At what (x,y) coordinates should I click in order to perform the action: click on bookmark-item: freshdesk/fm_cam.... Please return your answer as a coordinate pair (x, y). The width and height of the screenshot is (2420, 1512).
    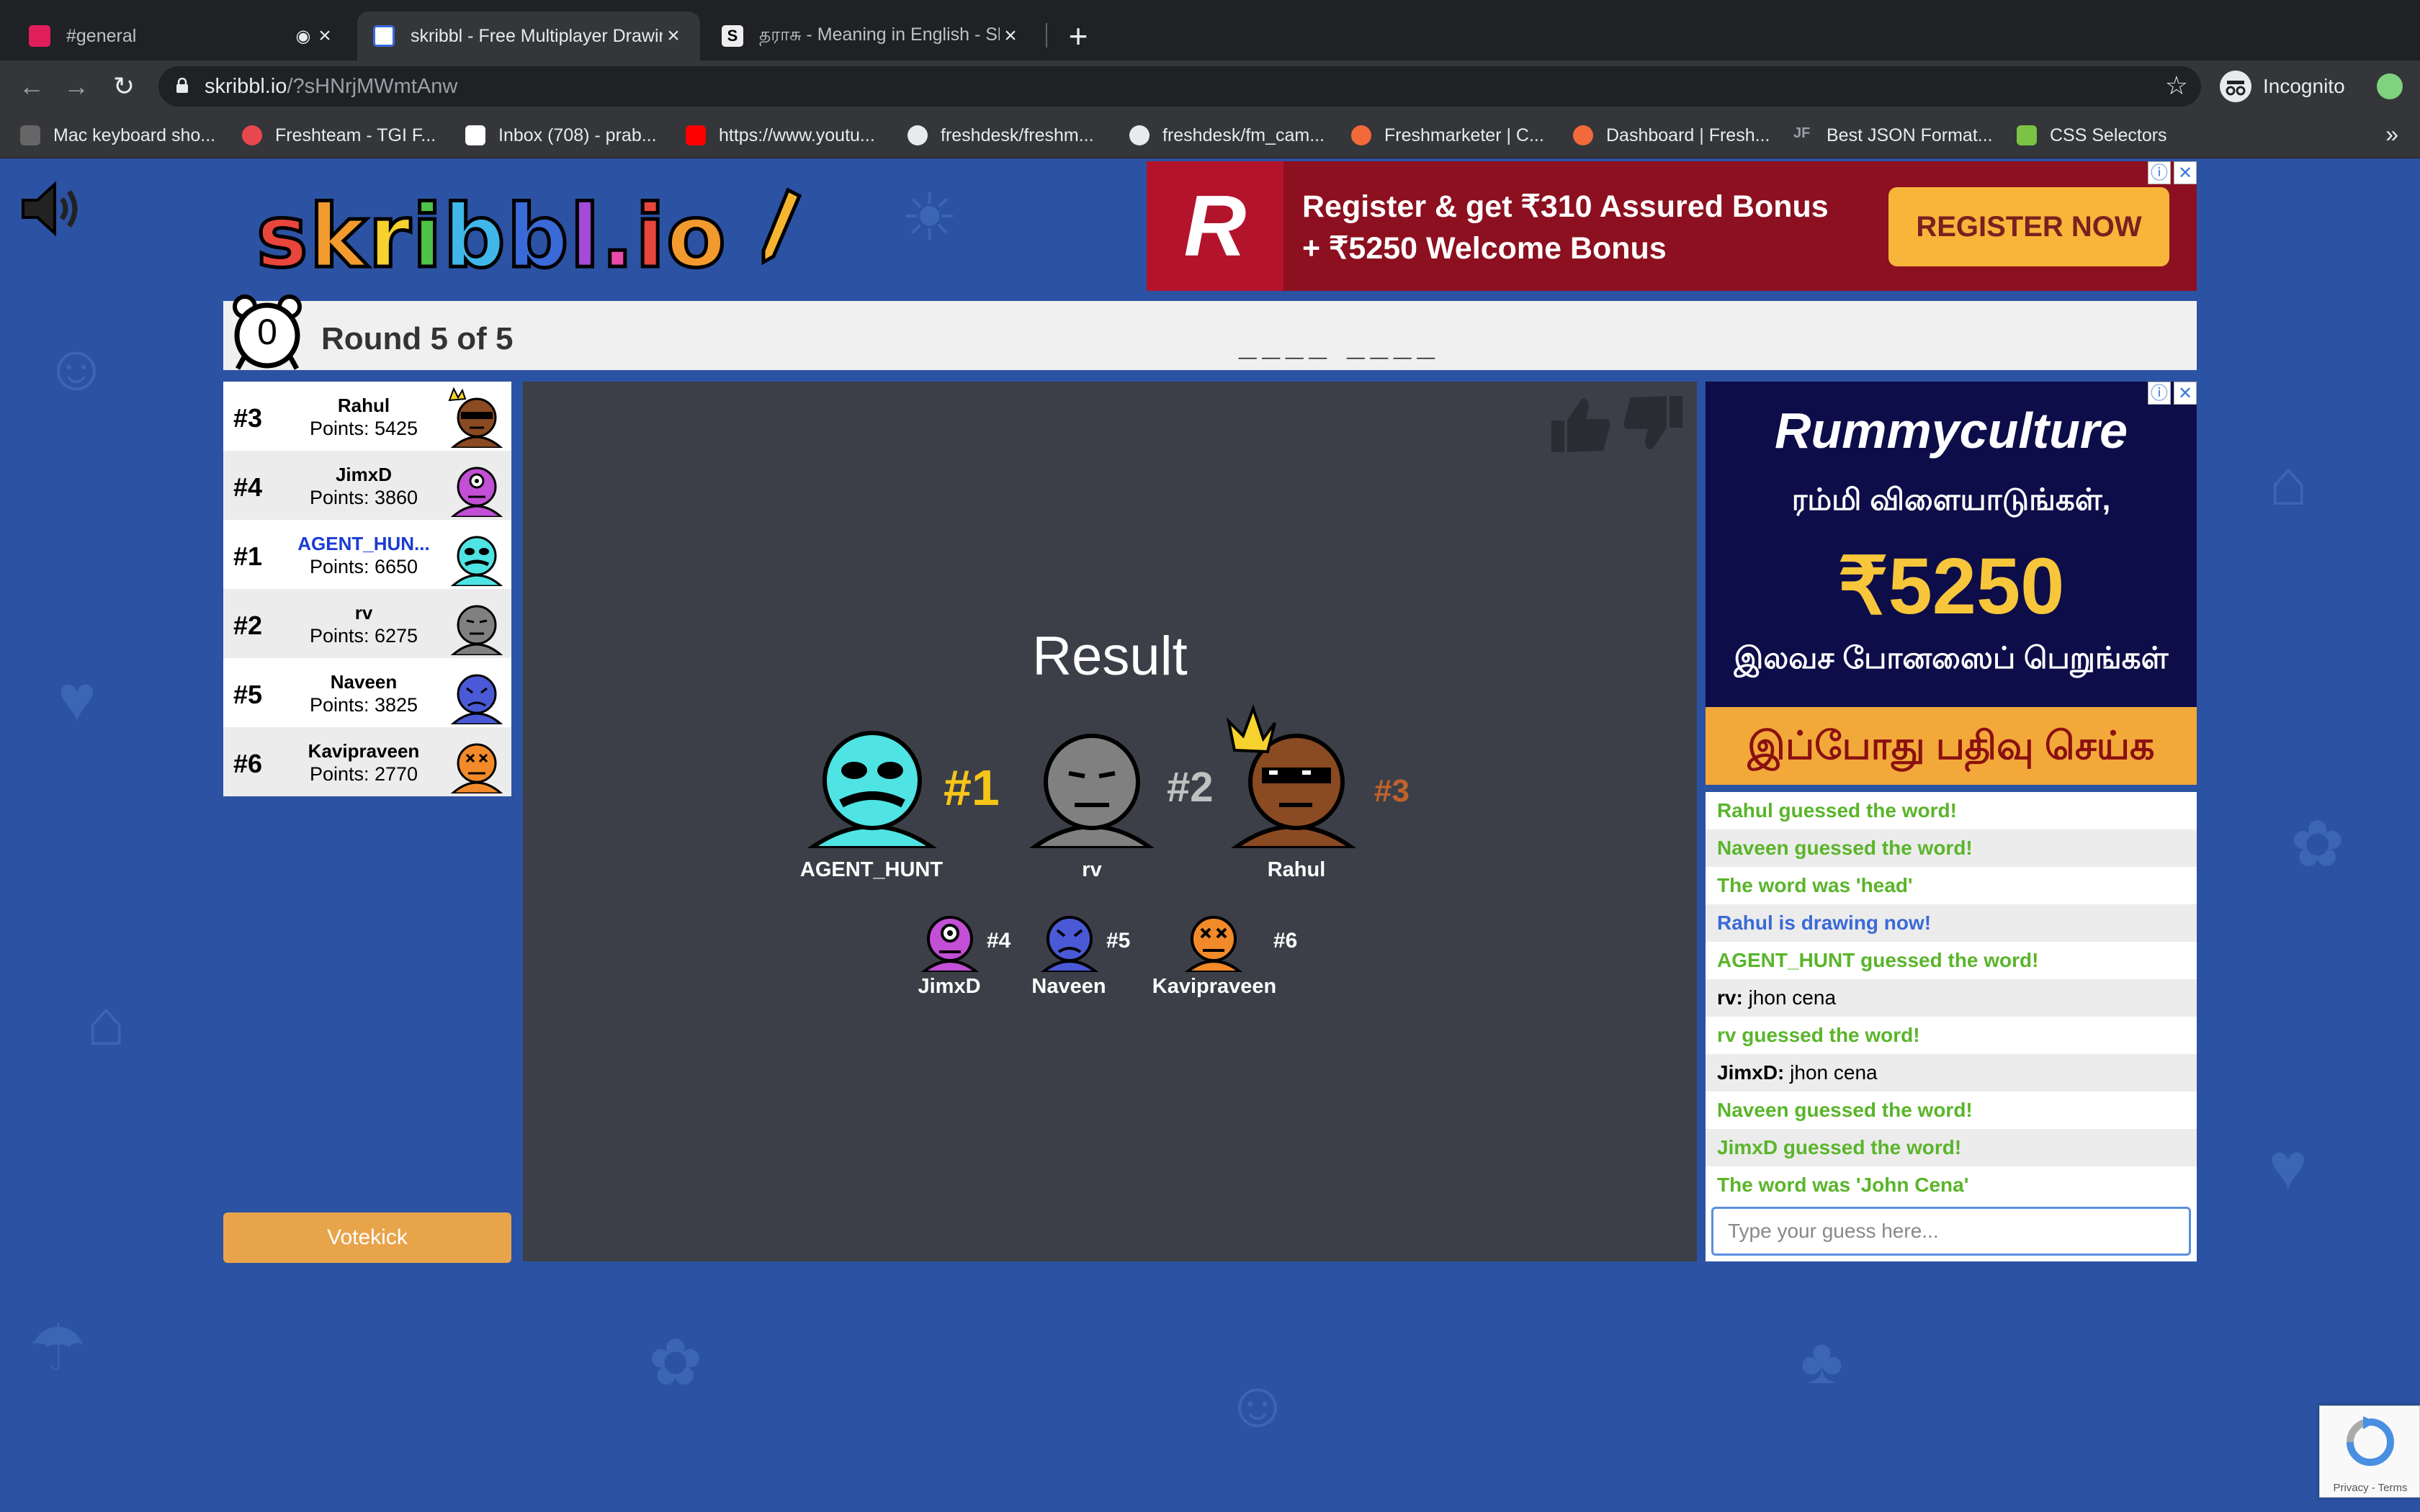
    Looking at the image, I should click on (1227, 135).